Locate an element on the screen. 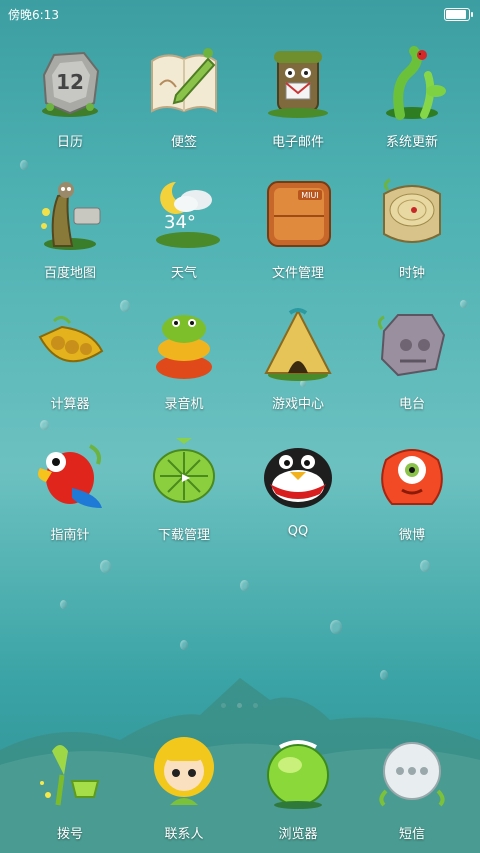 Image resolution: width=480 pixels, height=853 pixels. app-label: 微博 is located at coordinates (411, 535).